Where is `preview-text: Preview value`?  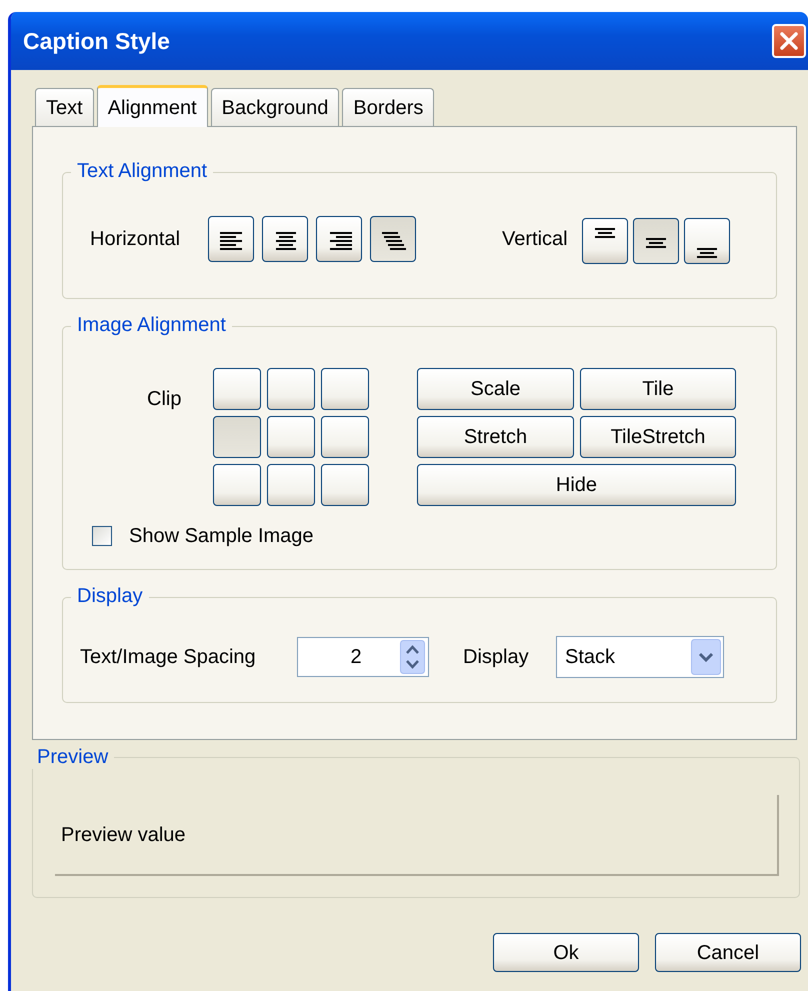 preview-text: Preview value is located at coordinates (123, 835).